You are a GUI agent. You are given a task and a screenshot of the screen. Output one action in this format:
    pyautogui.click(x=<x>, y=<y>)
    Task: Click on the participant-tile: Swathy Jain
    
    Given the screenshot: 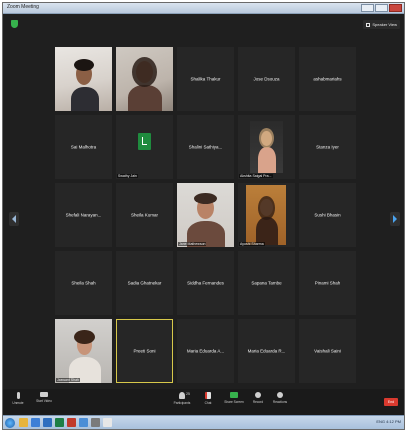 What is the action you would take?
    pyautogui.click(x=144, y=147)
    